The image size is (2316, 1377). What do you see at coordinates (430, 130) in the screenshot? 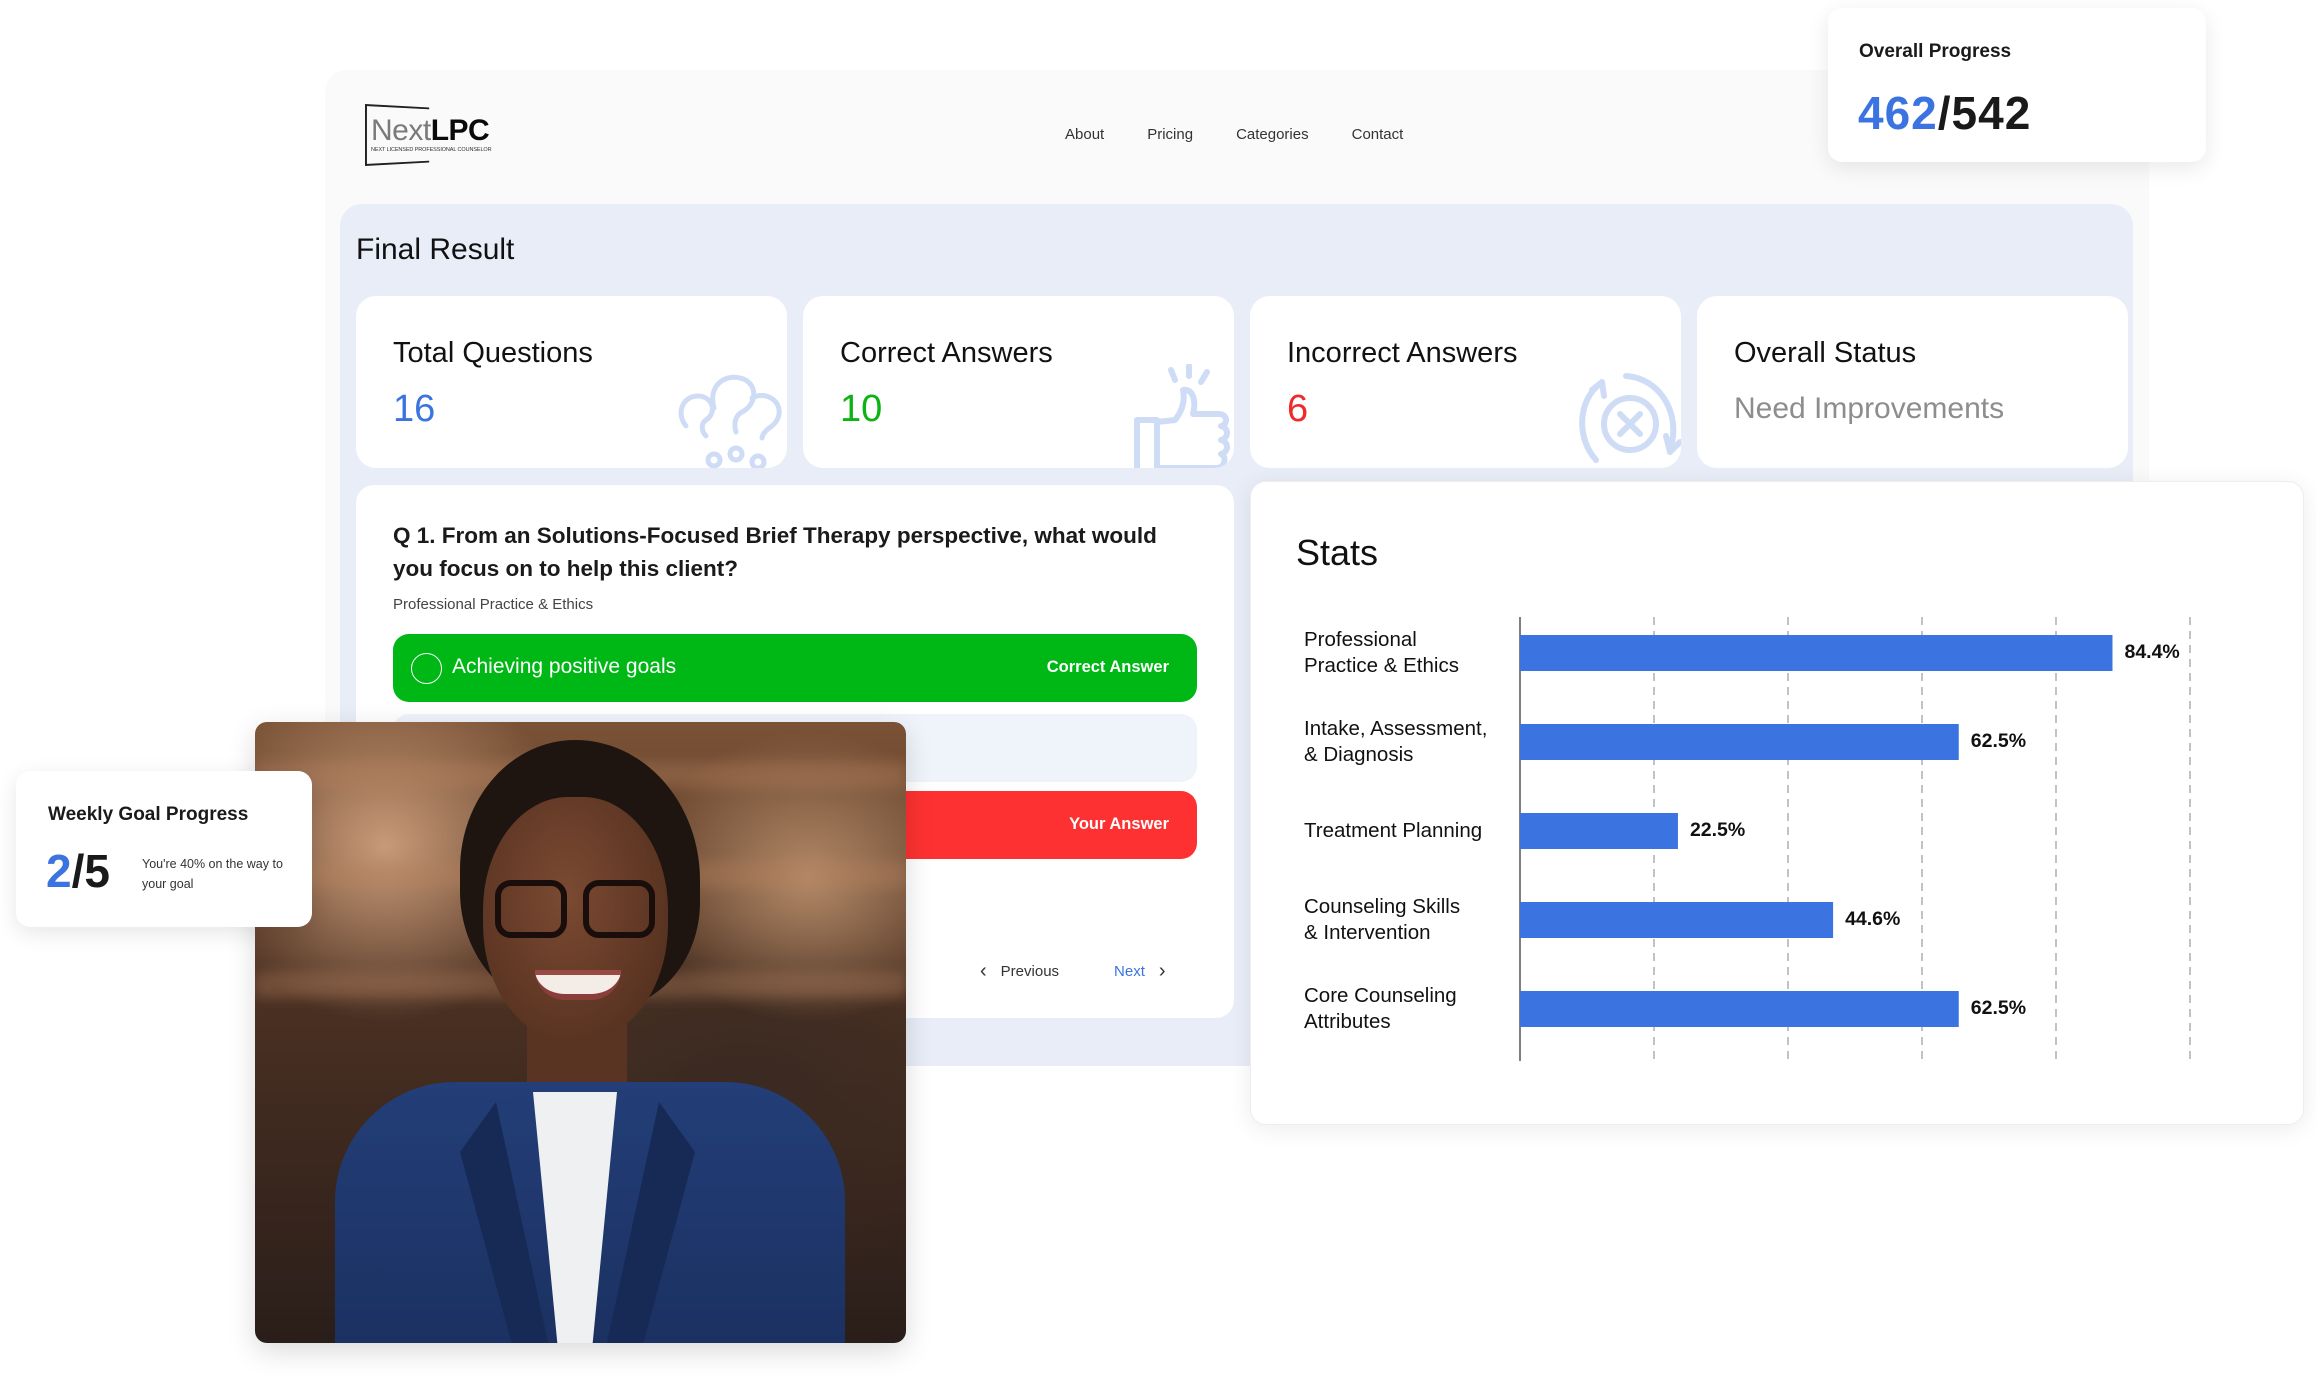
I see `logo-wordmark: NextLPC` at bounding box center [430, 130].